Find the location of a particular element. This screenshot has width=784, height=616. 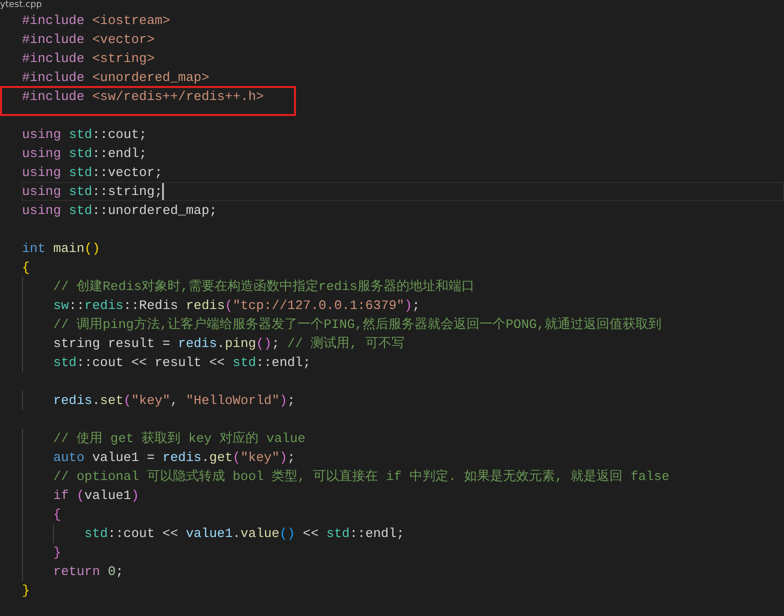

code-line: #include <unordered_map> is located at coordinates (116, 78).